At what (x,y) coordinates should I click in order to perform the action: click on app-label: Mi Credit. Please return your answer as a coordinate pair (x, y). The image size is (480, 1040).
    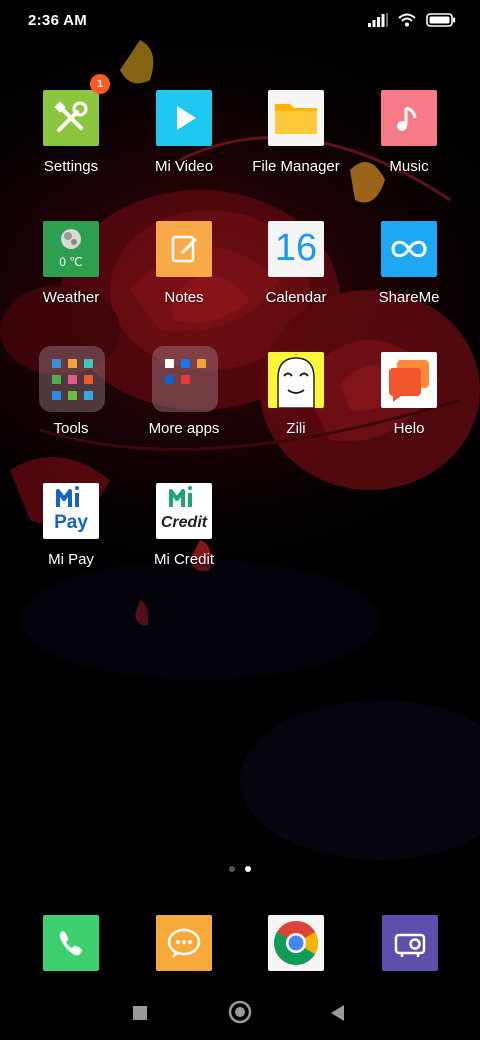
    Looking at the image, I should click on (183, 559).